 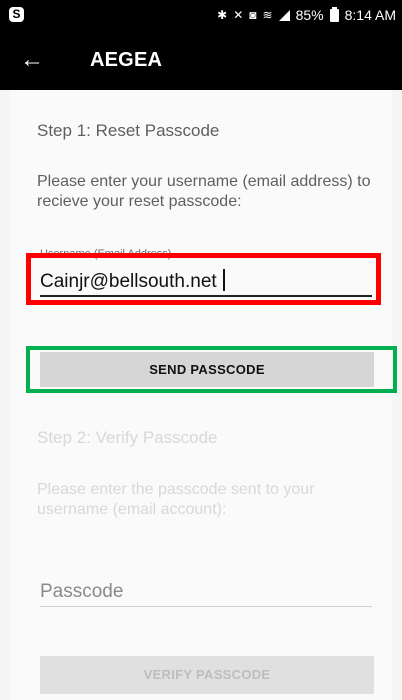 What do you see at coordinates (126, 60) in the screenshot?
I see `app-title: AEGEA` at bounding box center [126, 60].